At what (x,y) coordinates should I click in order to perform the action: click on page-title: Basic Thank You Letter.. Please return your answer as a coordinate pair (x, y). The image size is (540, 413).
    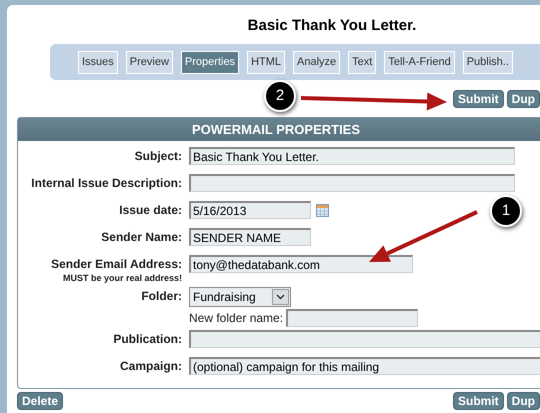
    Looking at the image, I should click on (332, 25).